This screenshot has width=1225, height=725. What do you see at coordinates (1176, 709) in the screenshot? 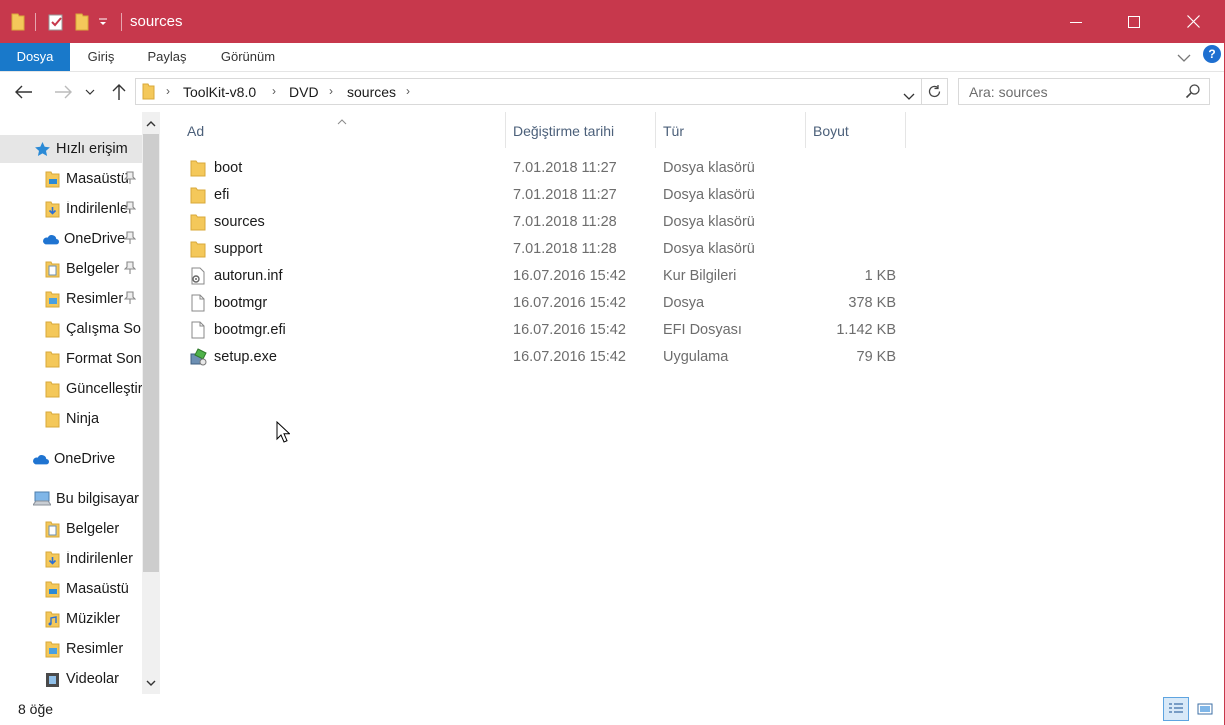
I see `details-view-button` at bounding box center [1176, 709].